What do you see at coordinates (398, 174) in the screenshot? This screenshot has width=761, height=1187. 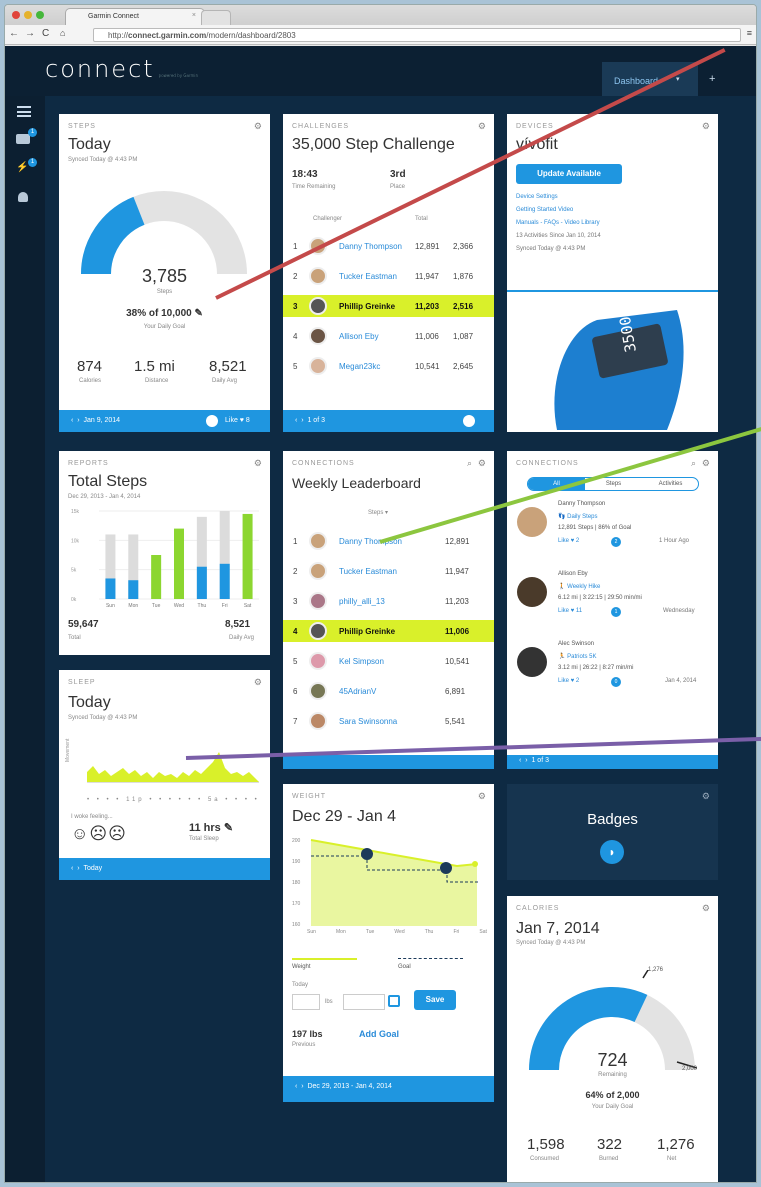 I see `place: 3rd` at bounding box center [398, 174].